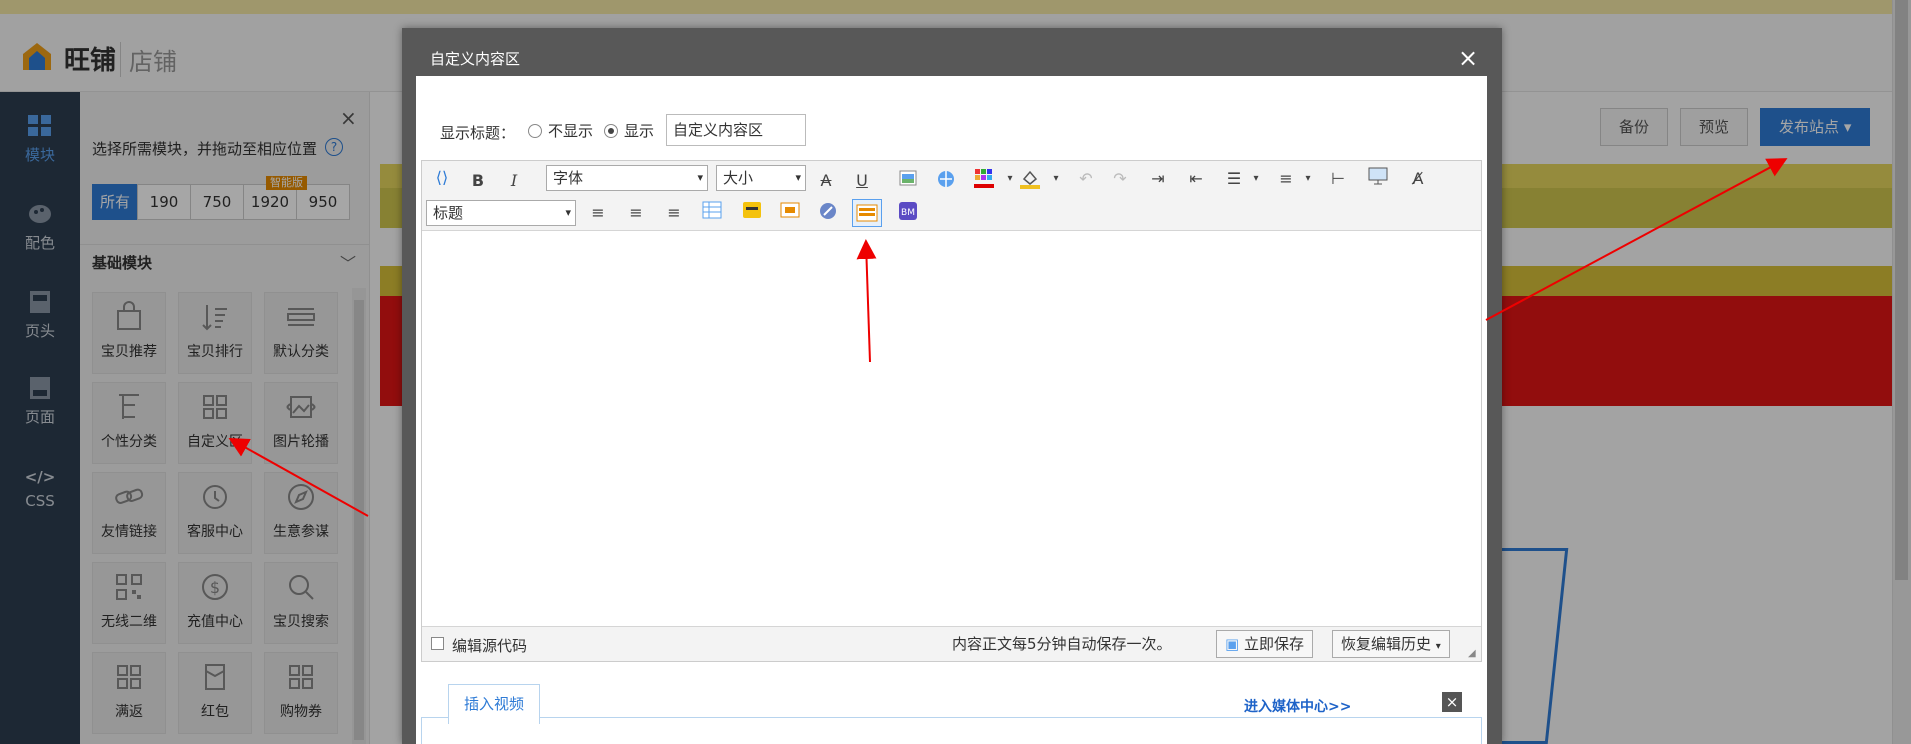 Image resolution: width=1911 pixels, height=744 pixels. I want to click on strikethrough-button: A, so click(826, 181).